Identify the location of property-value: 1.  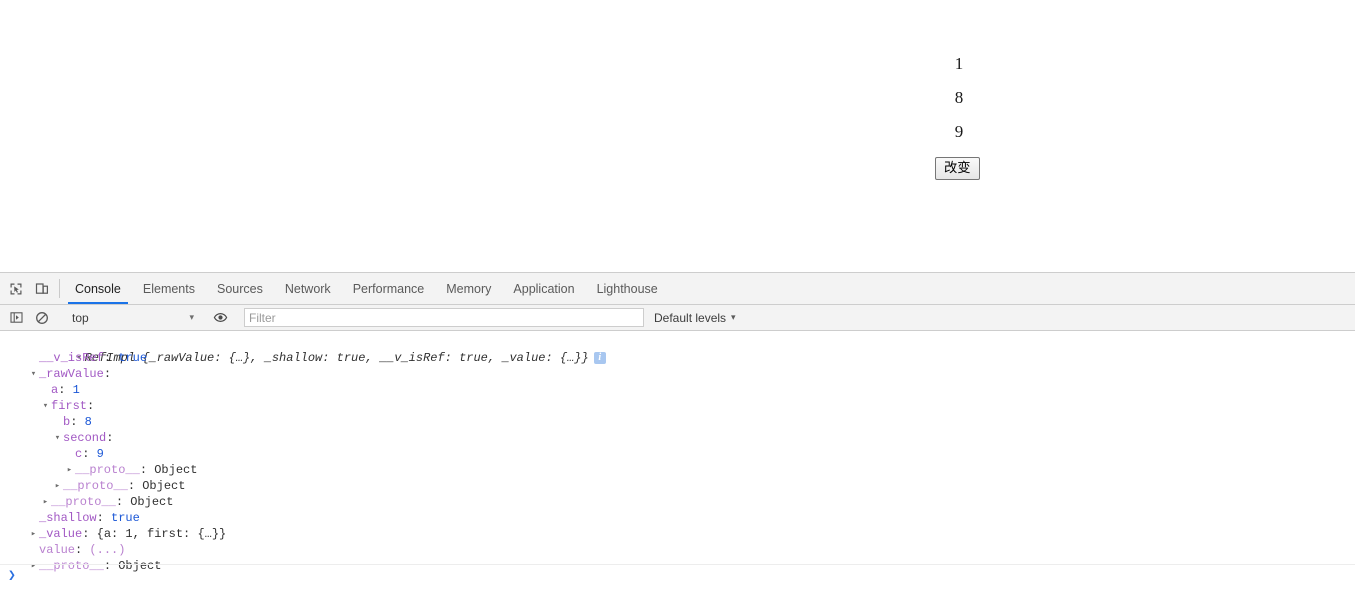
(76, 390).